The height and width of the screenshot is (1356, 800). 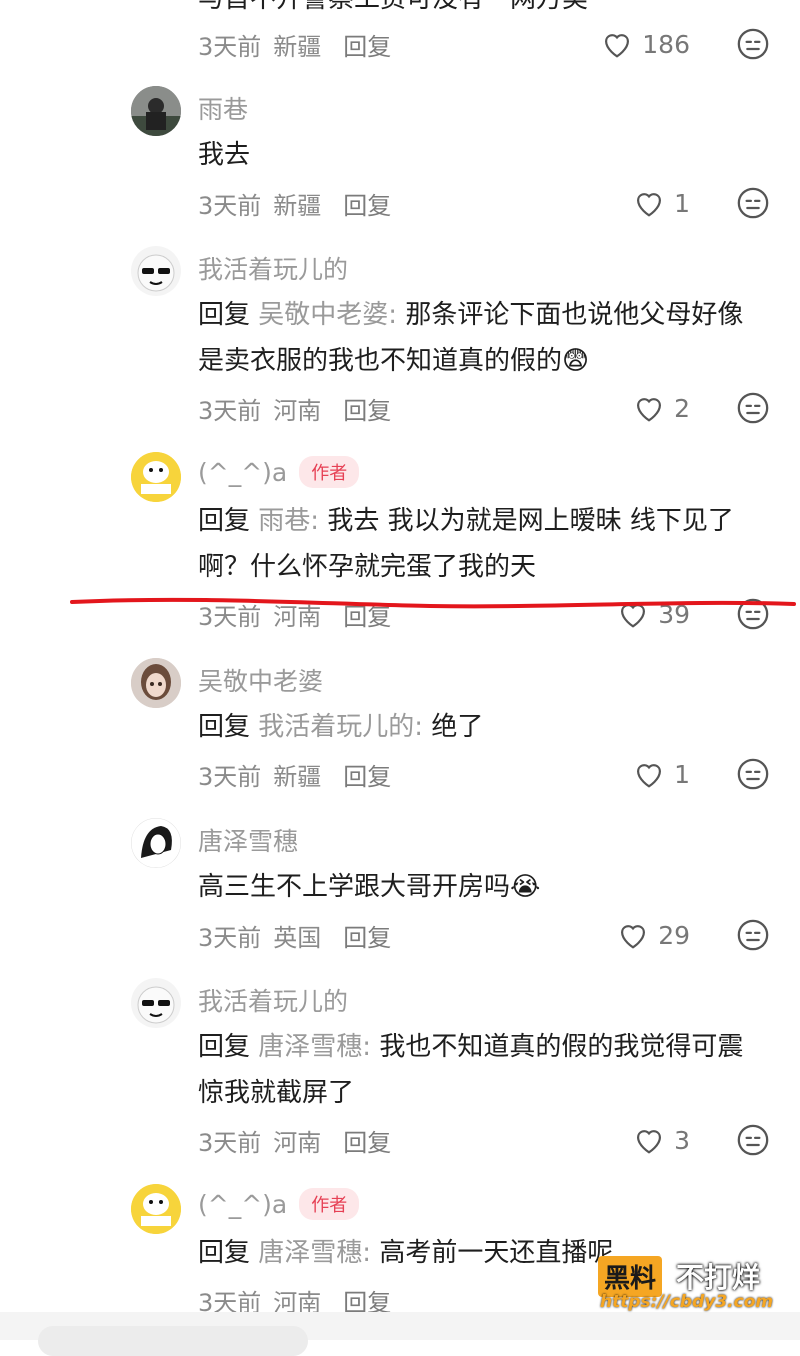 I want to click on reply-target: 我活着玩儿的:, so click(x=340, y=727).